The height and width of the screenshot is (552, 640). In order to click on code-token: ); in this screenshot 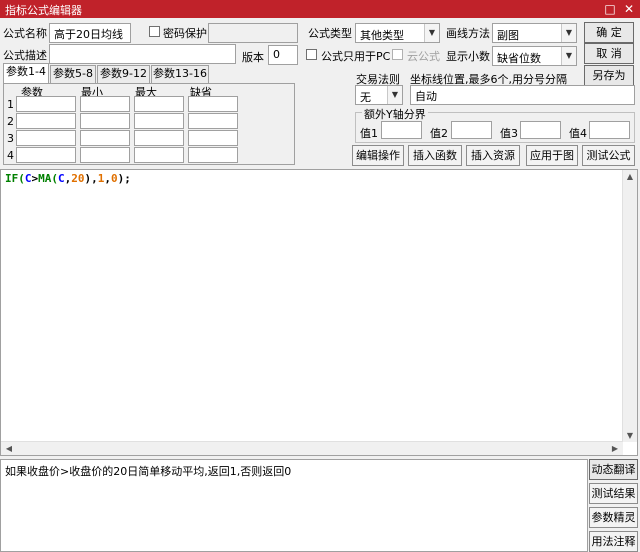, I will do `click(124, 178)`.